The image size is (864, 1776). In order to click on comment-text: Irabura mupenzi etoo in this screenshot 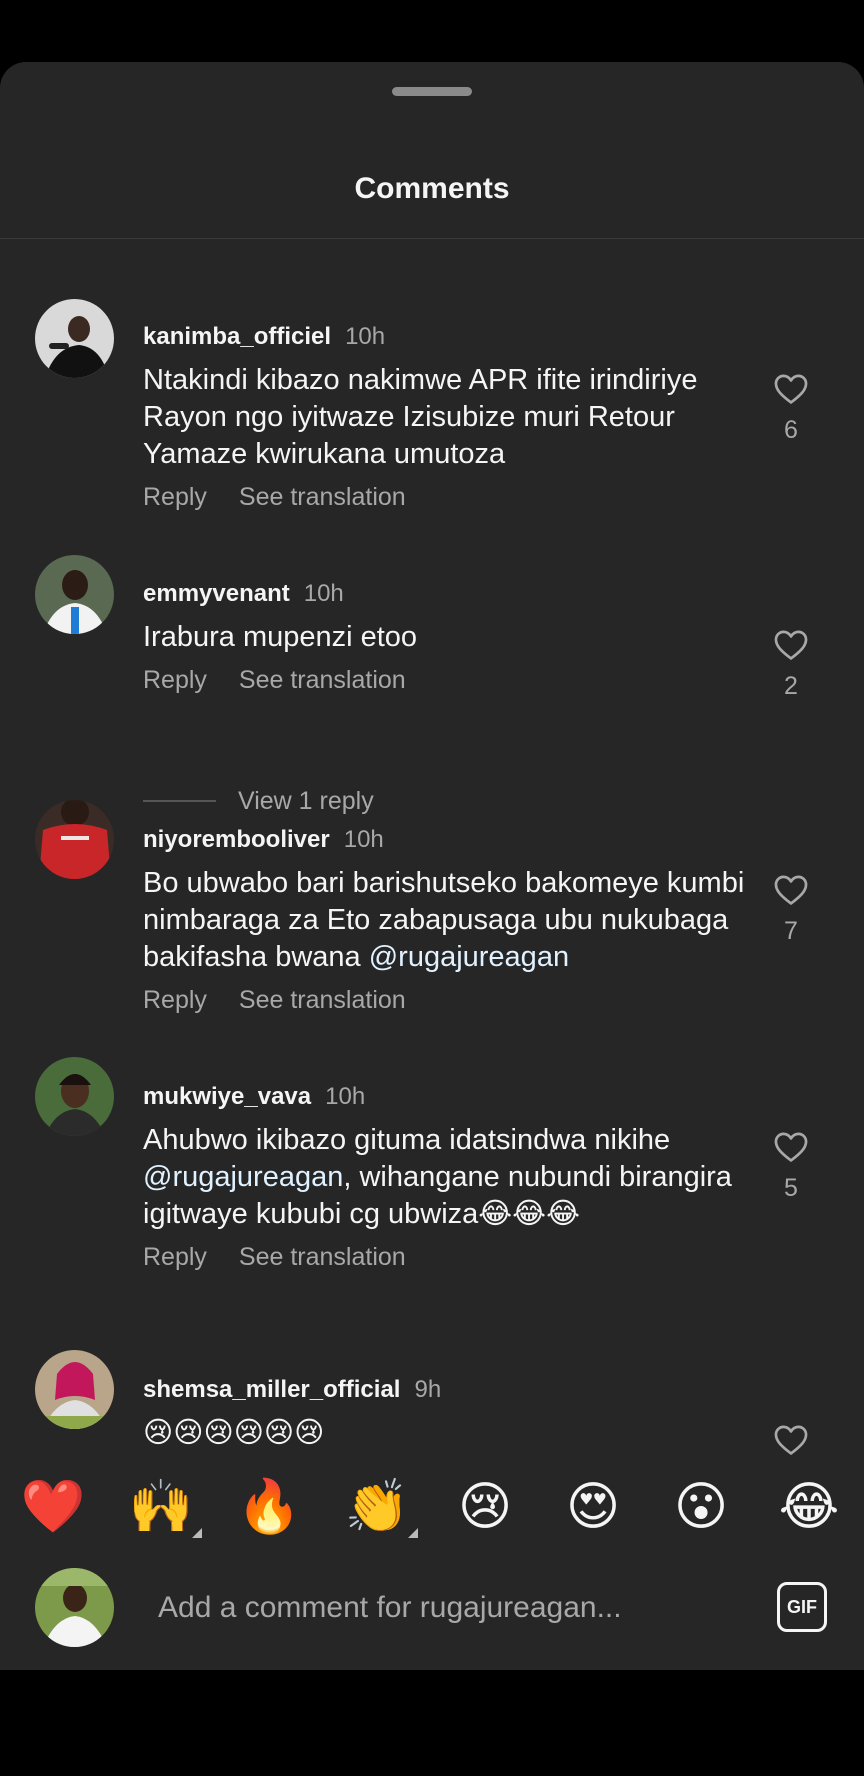, I will do `click(280, 637)`.